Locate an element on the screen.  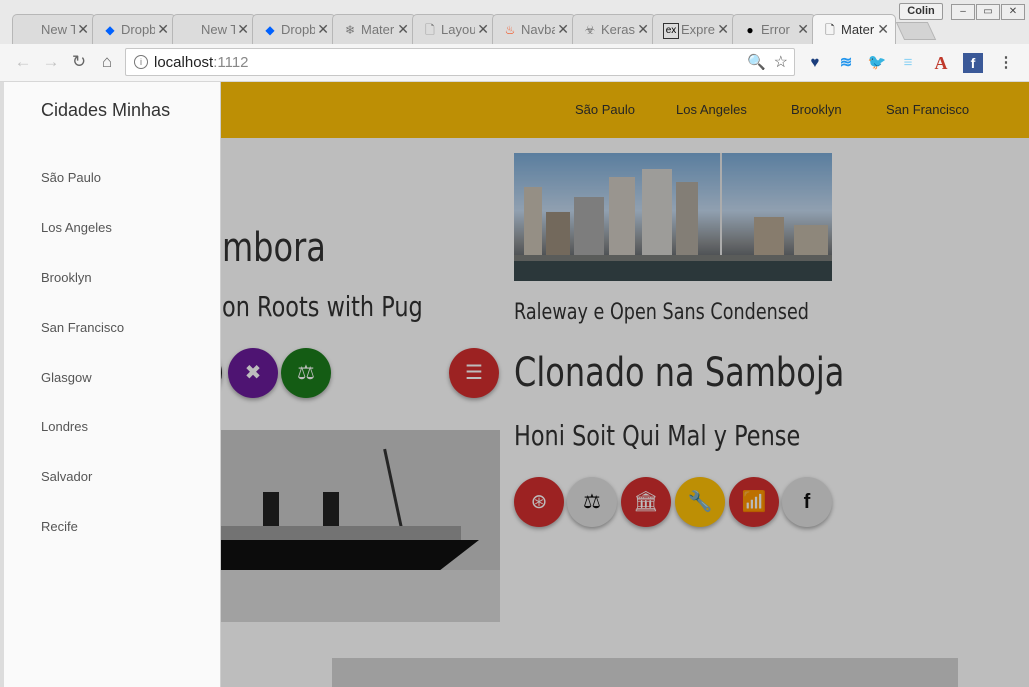
tab-material: ❄ Material ✕ is located at coordinates (374, 29).